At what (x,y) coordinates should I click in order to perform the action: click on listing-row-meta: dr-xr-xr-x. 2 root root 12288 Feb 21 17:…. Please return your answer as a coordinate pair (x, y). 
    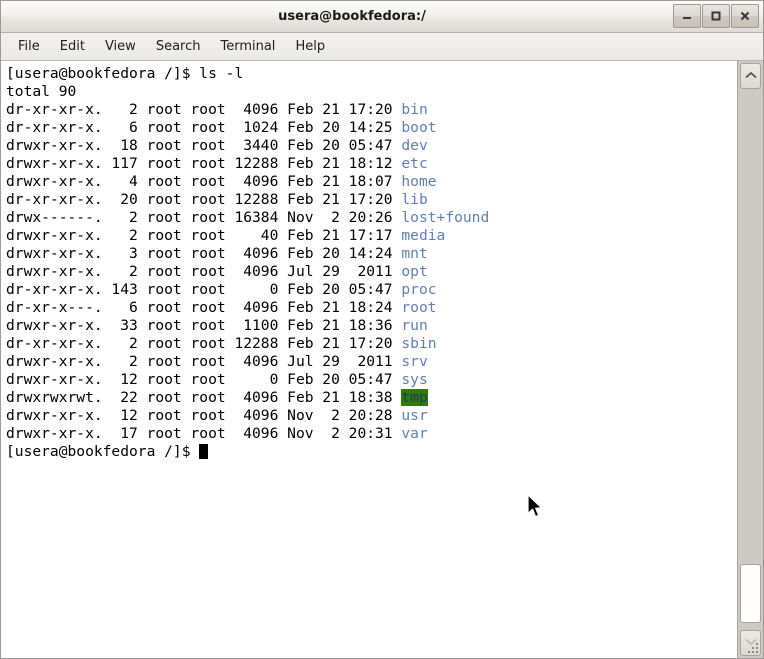
    Looking at the image, I should click on (204, 343).